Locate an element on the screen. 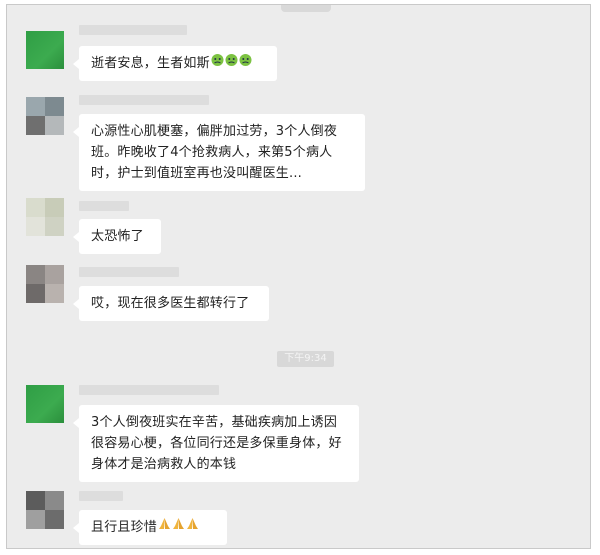 The height and width of the screenshot is (555, 600). message-bubble: 且行且珍惜 is located at coordinates (150, 527).